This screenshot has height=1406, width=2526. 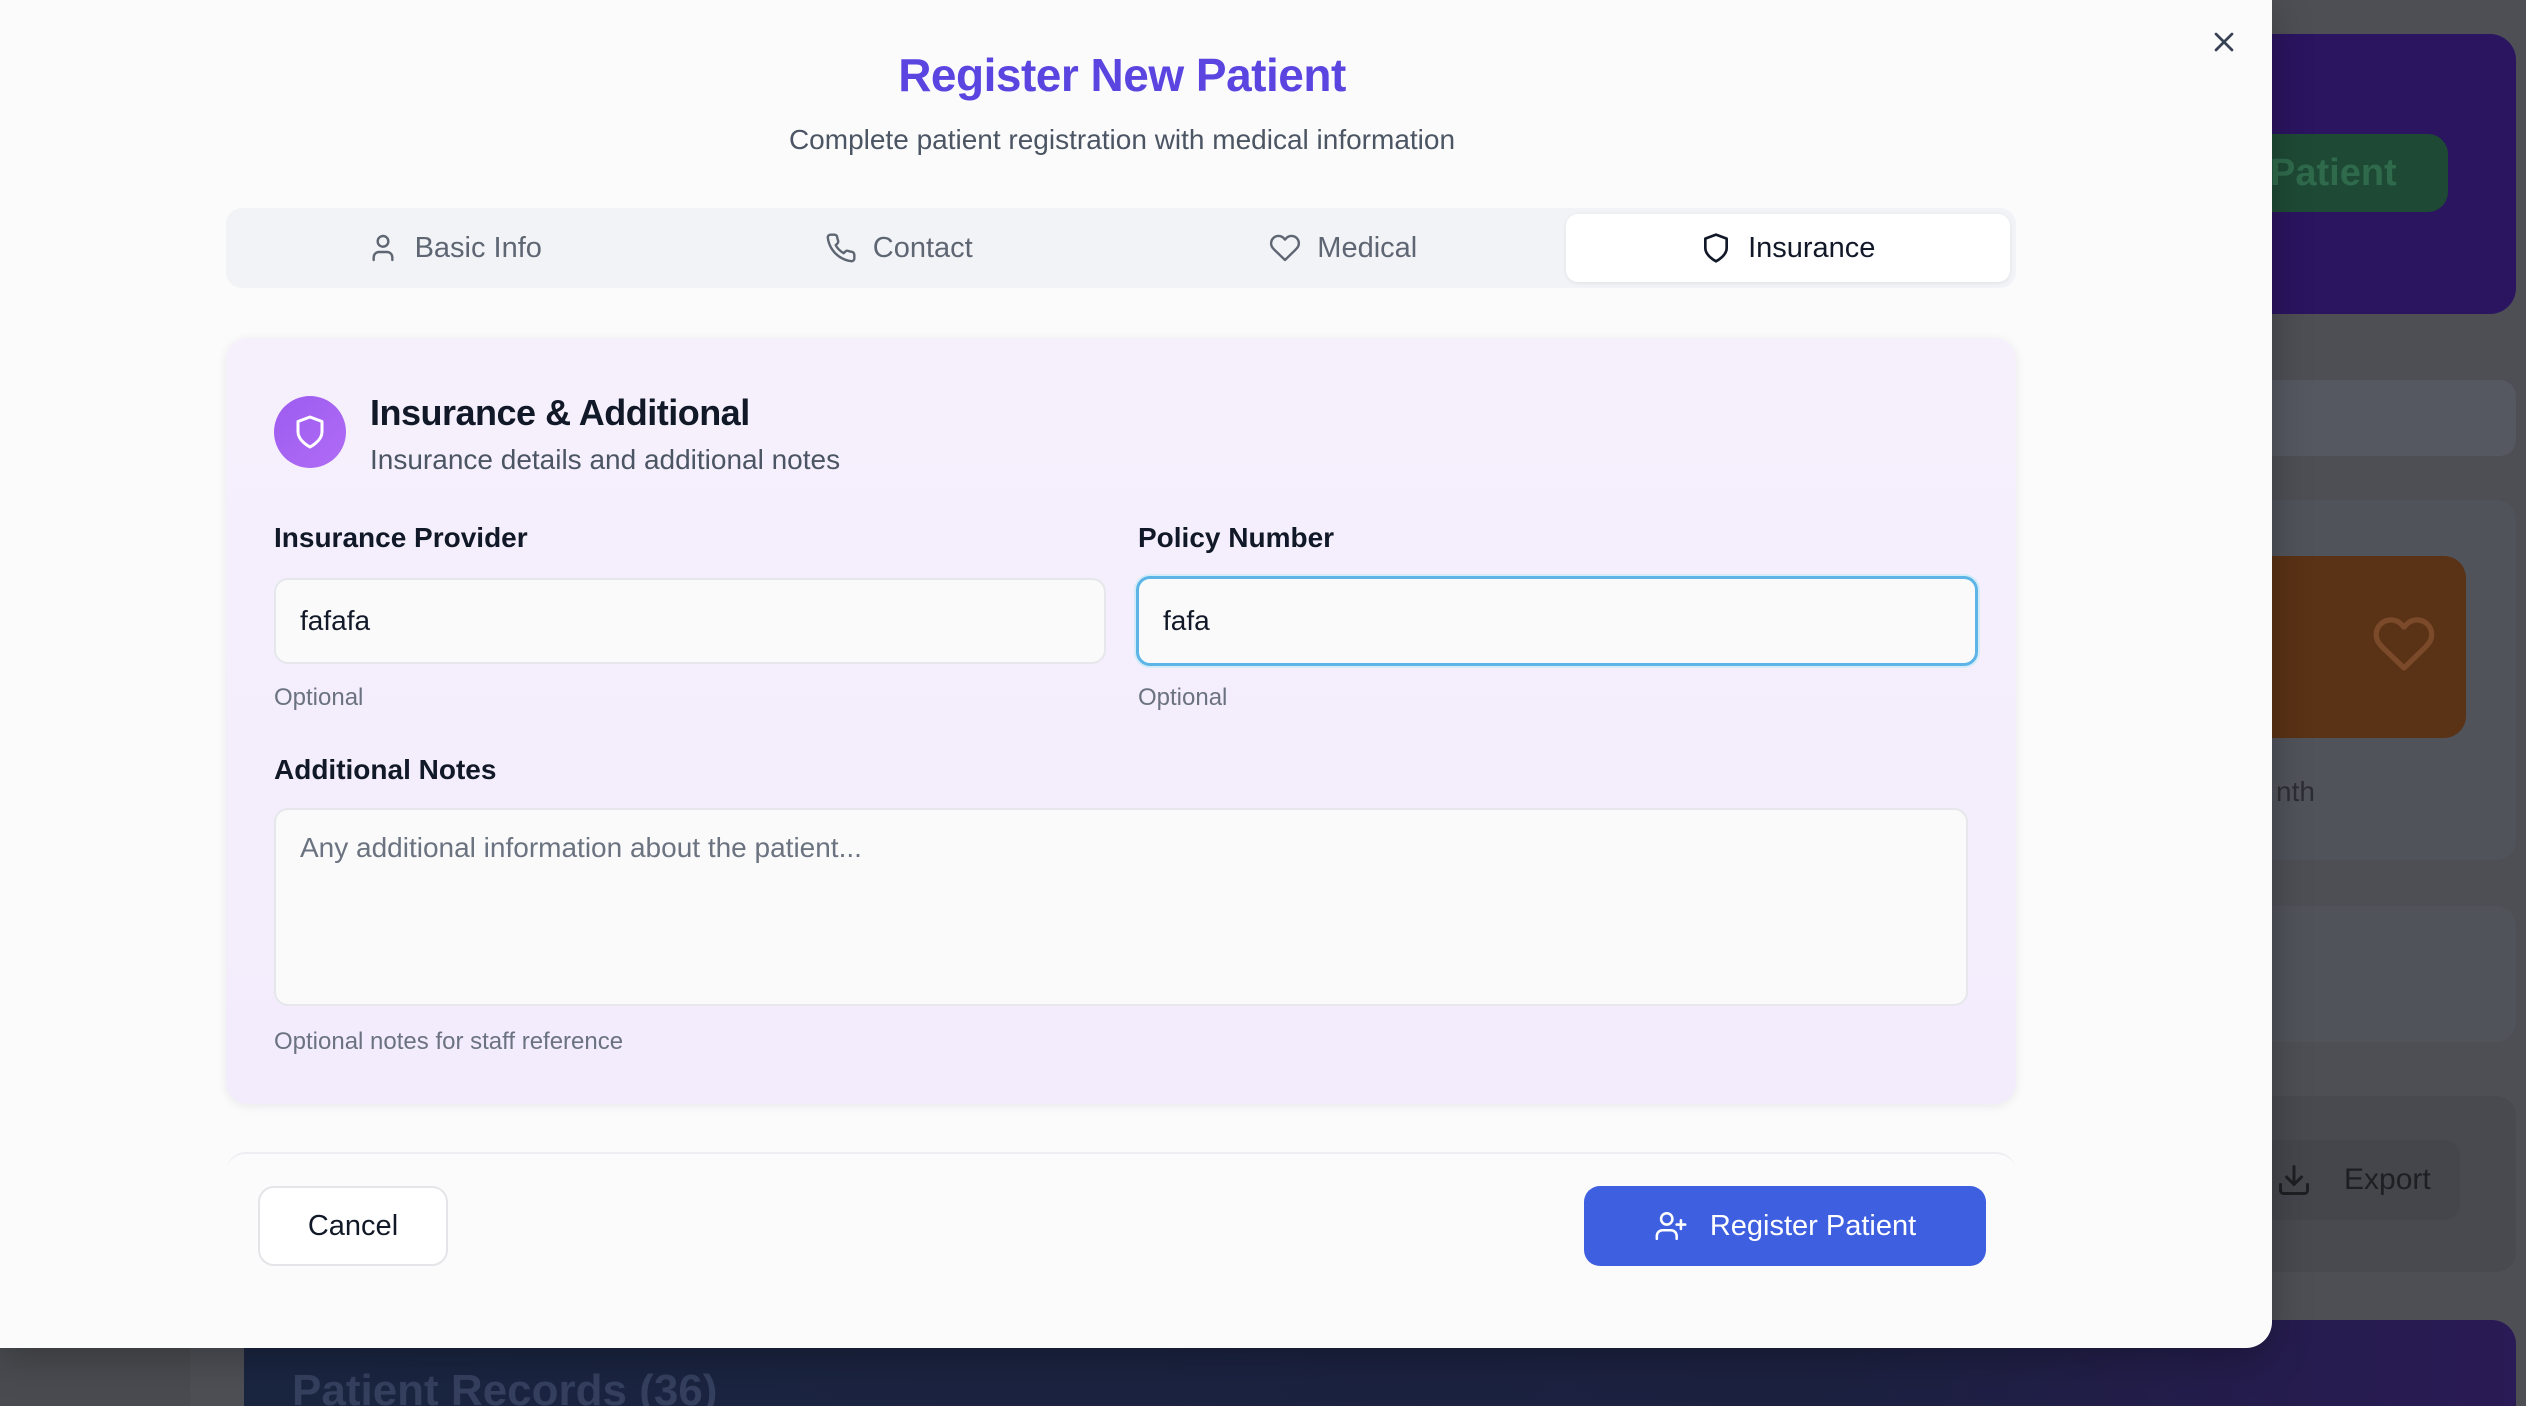 I want to click on bg-sidebar, so click(x=95, y=1377).